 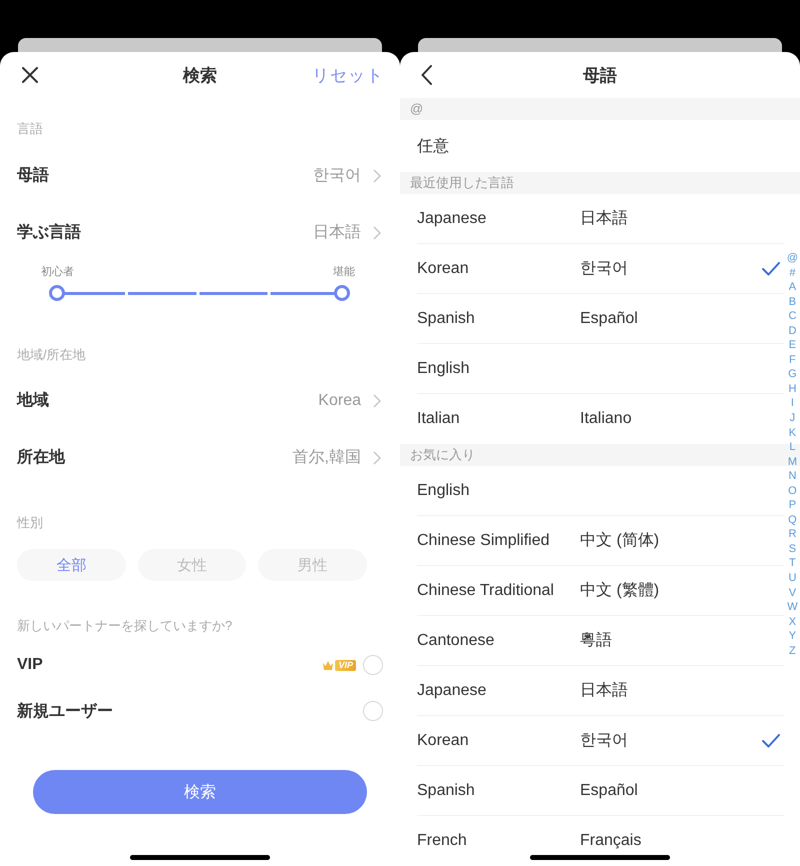 I want to click on section-header: @, so click(x=417, y=109).